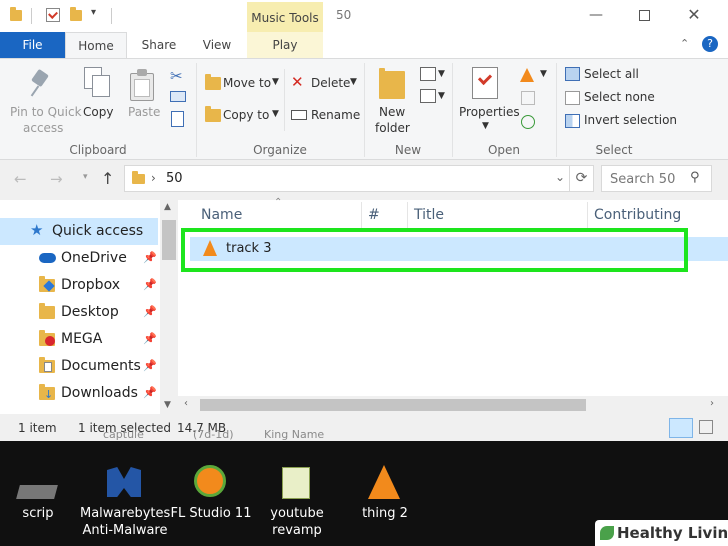 The width and height of the screenshot is (728, 546). I want to click on details-view-icon, so click(681, 428).